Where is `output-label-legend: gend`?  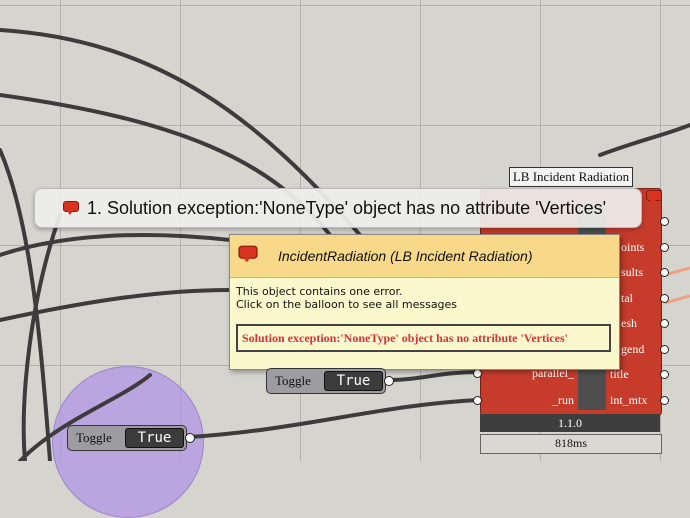
output-label-legend: gend is located at coordinates (633, 349).